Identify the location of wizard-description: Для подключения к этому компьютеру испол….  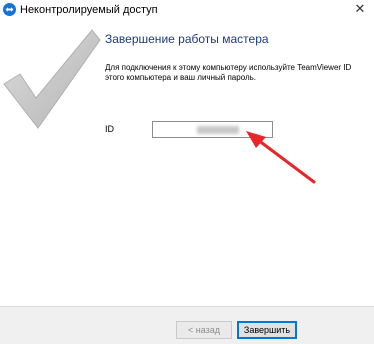
(228, 72).